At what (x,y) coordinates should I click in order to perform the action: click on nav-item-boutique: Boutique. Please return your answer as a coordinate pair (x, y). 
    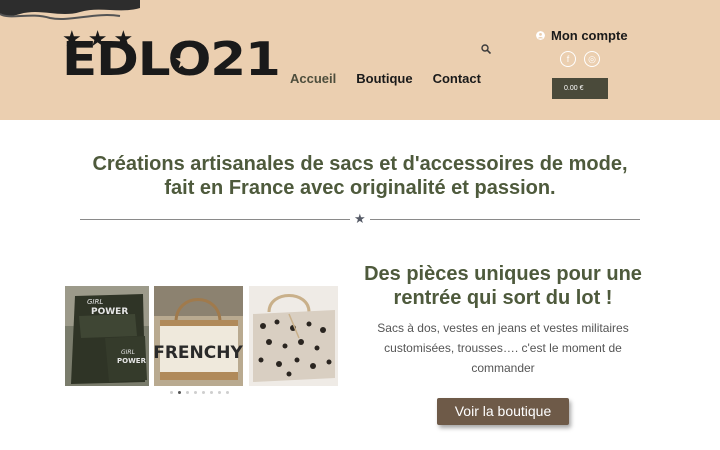
    Looking at the image, I should click on (384, 78).